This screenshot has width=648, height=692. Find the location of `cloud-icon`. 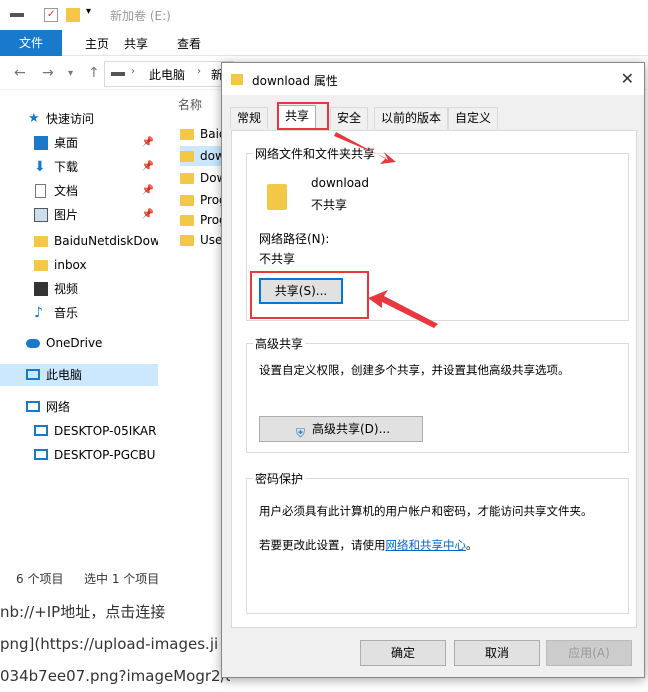

cloud-icon is located at coordinates (33, 343).